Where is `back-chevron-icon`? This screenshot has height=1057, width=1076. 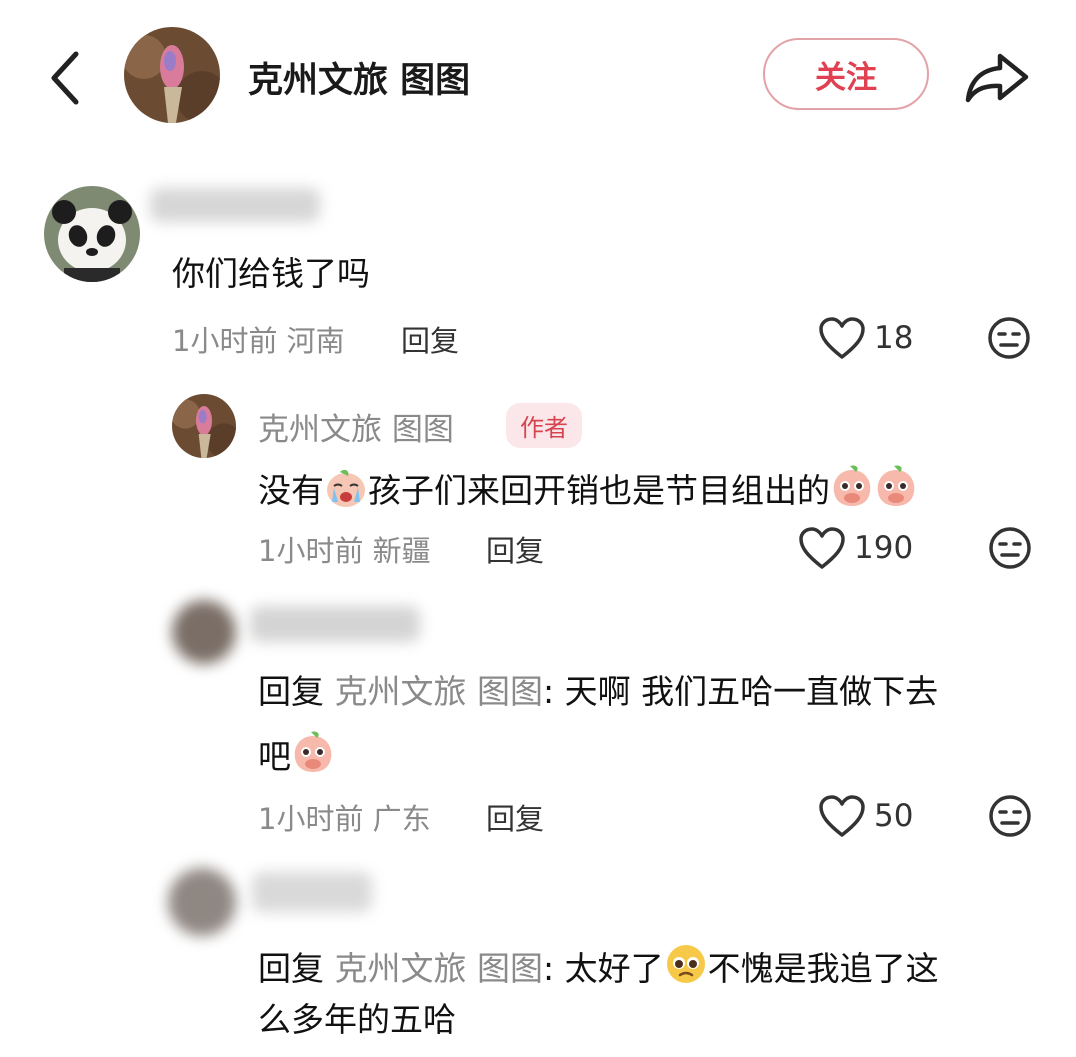 back-chevron-icon is located at coordinates (66, 78).